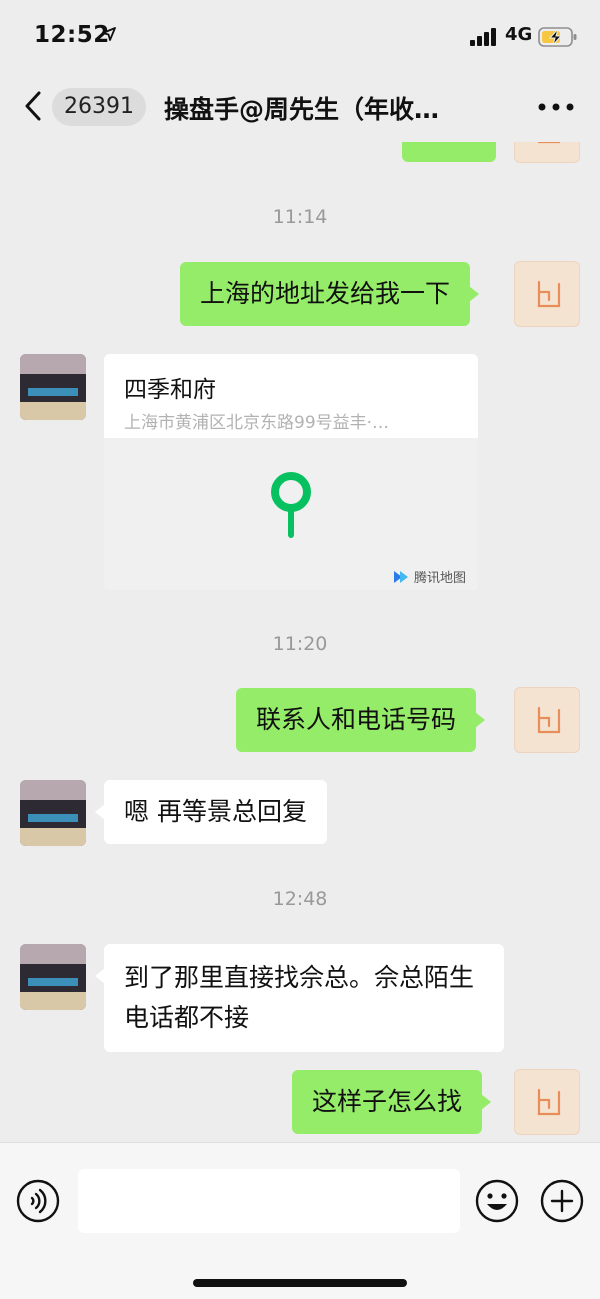 This screenshot has height=1299, width=600. I want to click on message-bubble: 联系人和电话号码, so click(361, 720).